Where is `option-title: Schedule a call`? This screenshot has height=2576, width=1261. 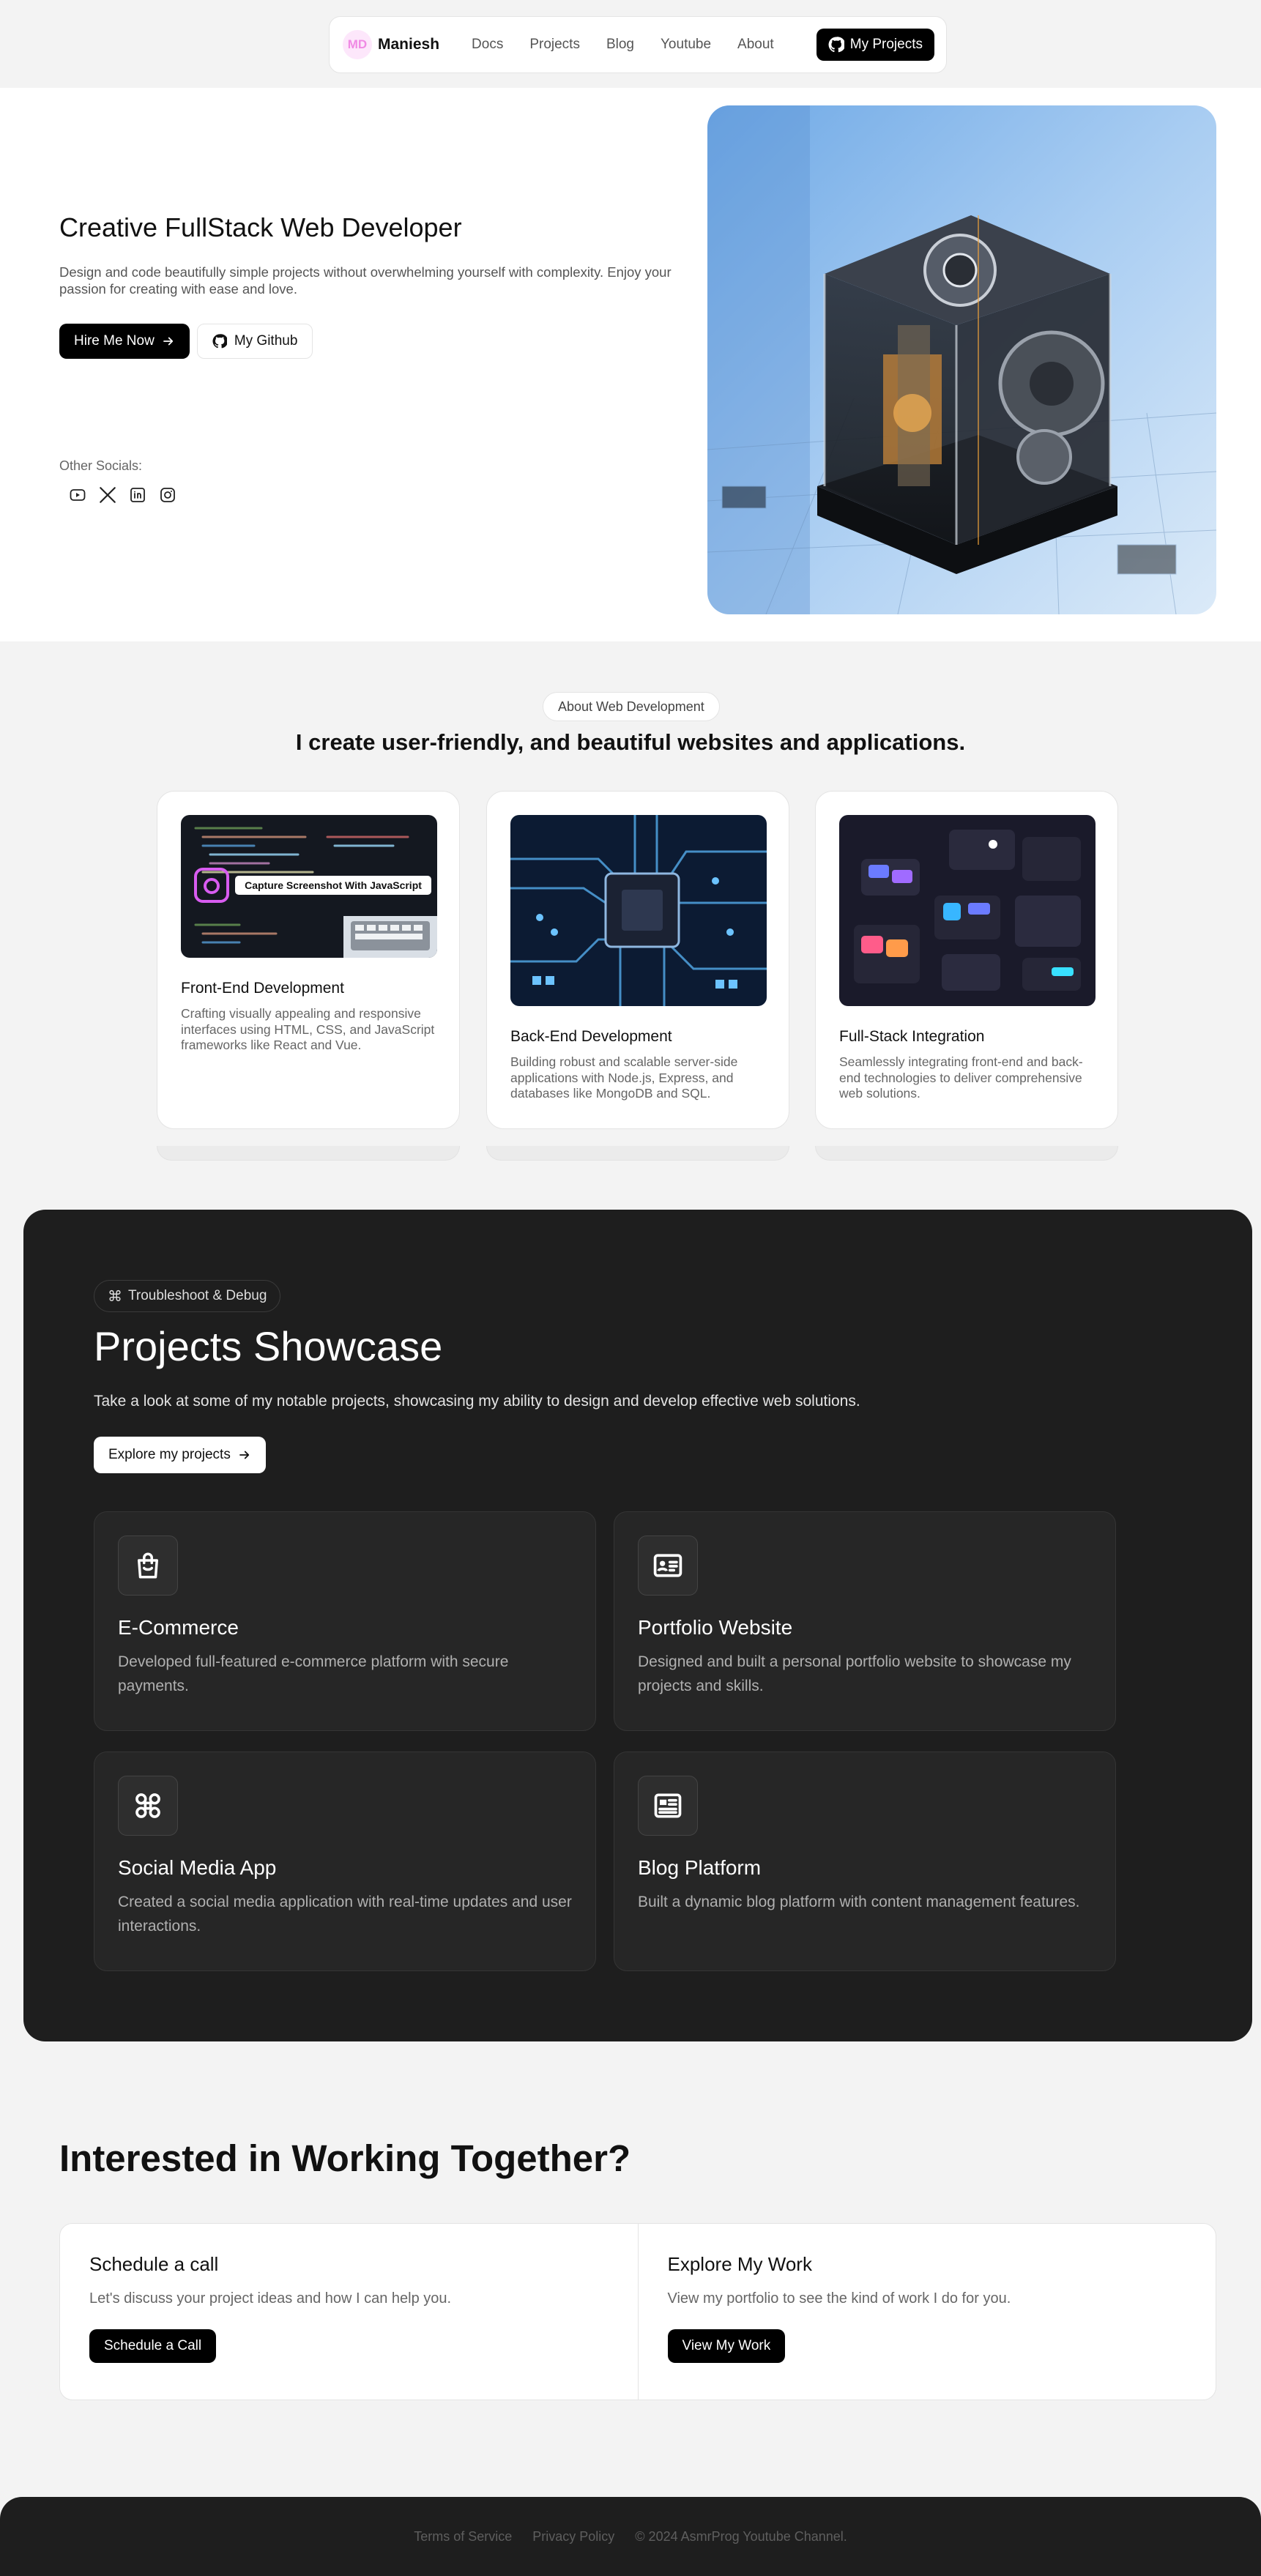 option-title: Schedule a call is located at coordinates (154, 2264).